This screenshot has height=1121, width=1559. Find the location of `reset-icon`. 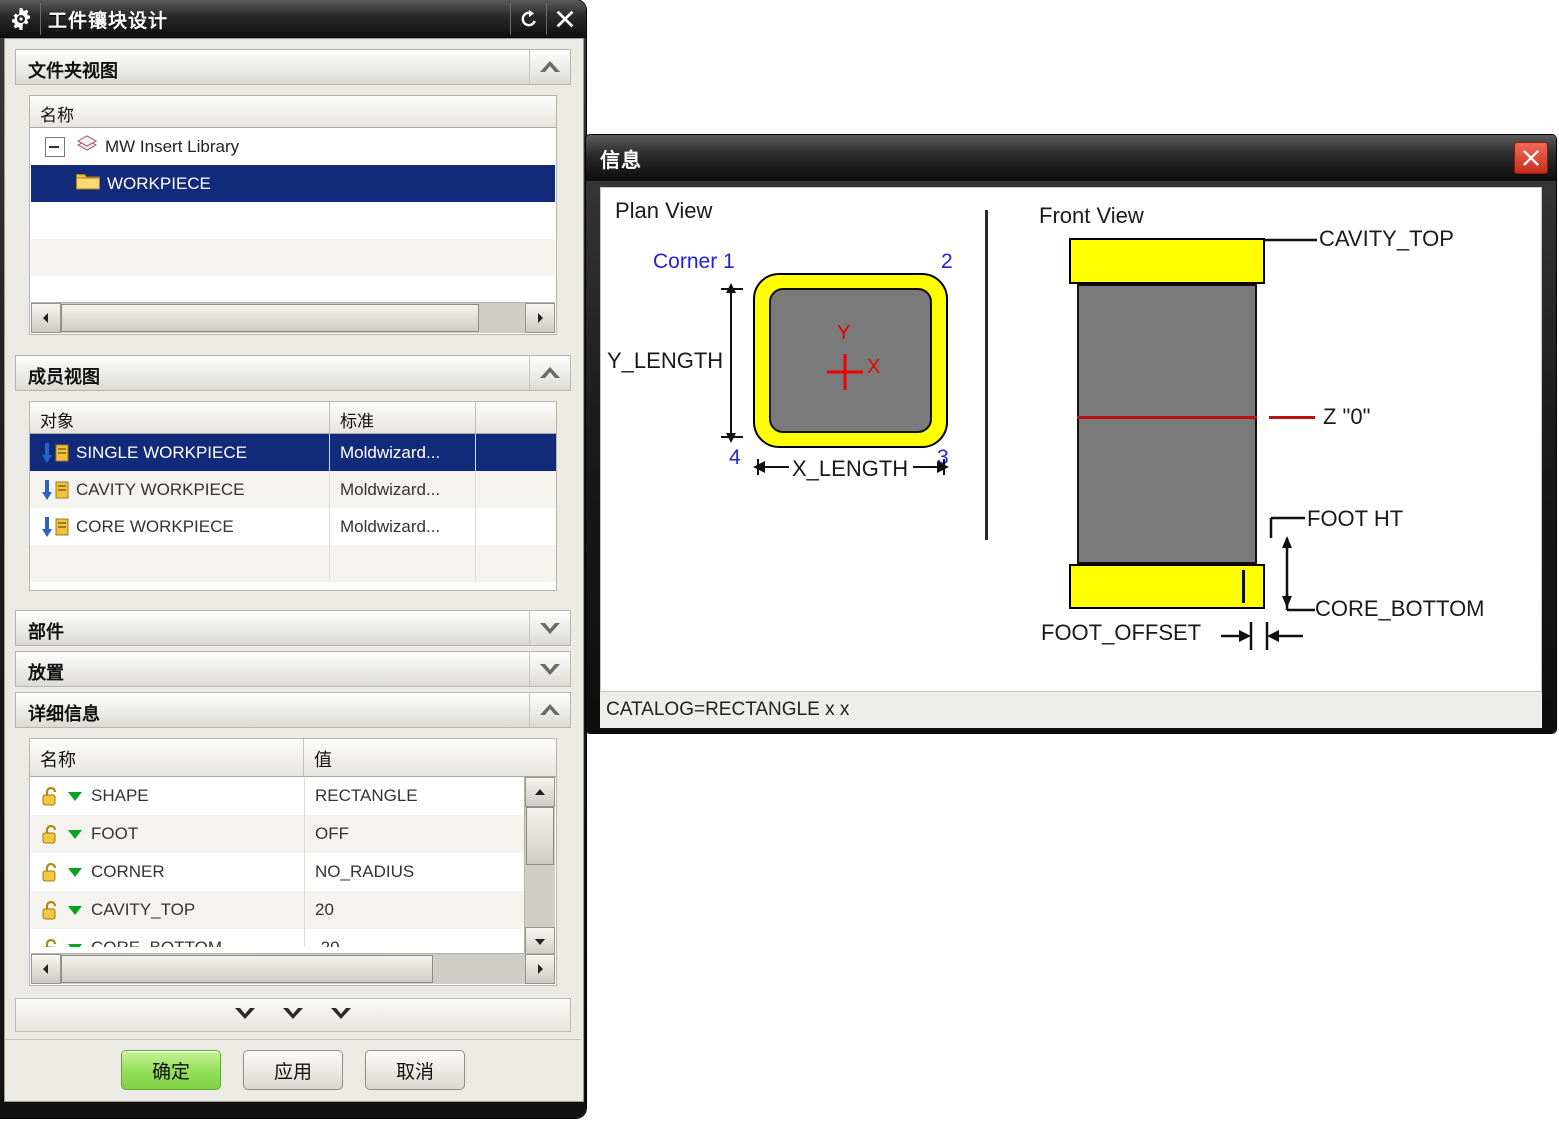

reset-icon is located at coordinates (529, 19).